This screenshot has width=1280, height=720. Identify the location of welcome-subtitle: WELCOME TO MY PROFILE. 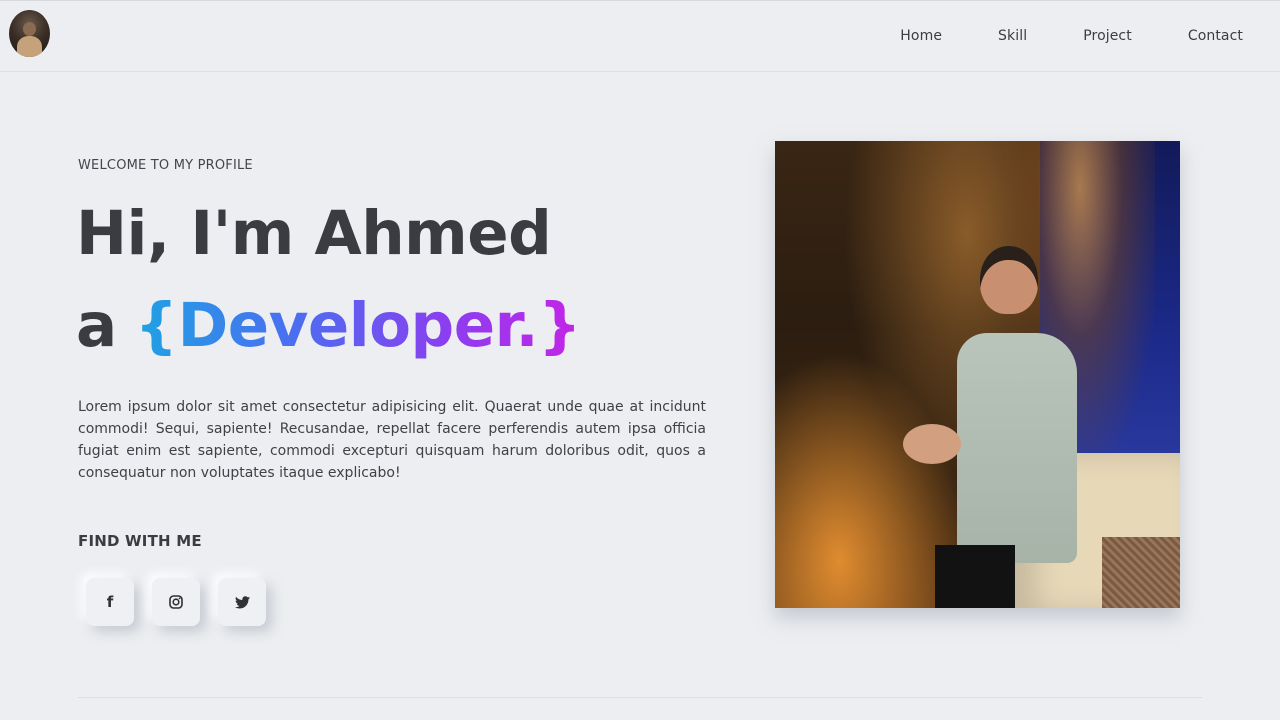
(165, 165).